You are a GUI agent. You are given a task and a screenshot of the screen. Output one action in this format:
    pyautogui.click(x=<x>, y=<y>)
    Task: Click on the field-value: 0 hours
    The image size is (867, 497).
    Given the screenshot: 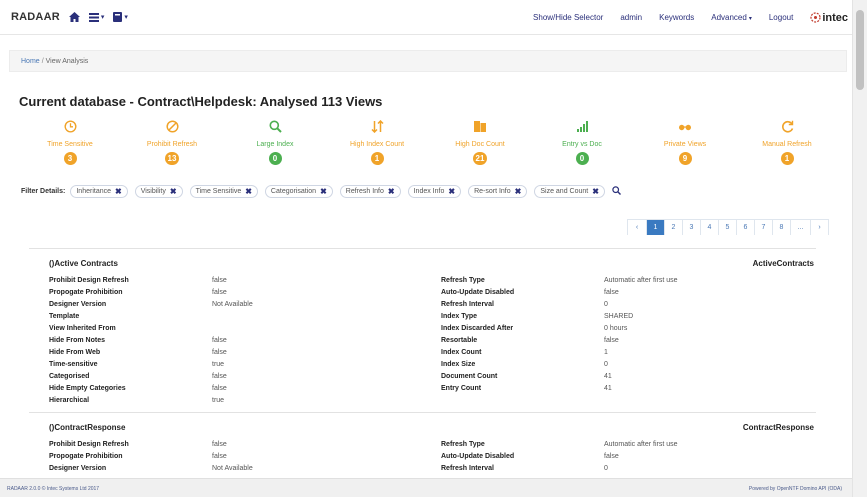 What is the action you would take?
    pyautogui.click(x=616, y=328)
    